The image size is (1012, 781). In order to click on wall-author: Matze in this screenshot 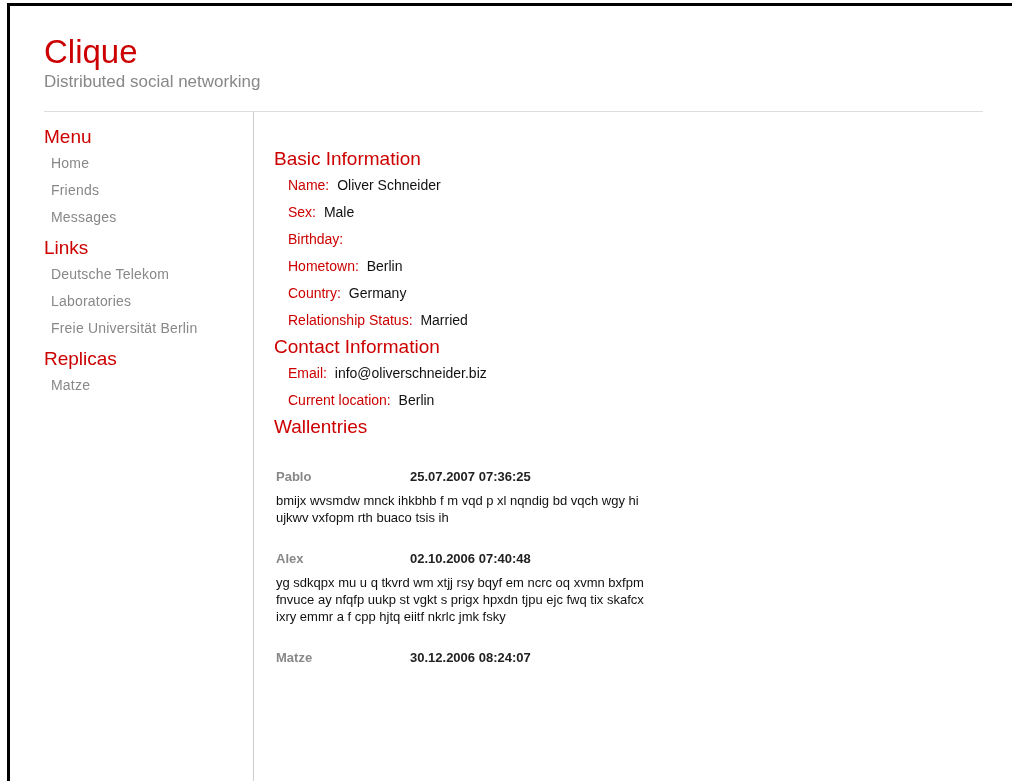, I will do `click(343, 658)`.